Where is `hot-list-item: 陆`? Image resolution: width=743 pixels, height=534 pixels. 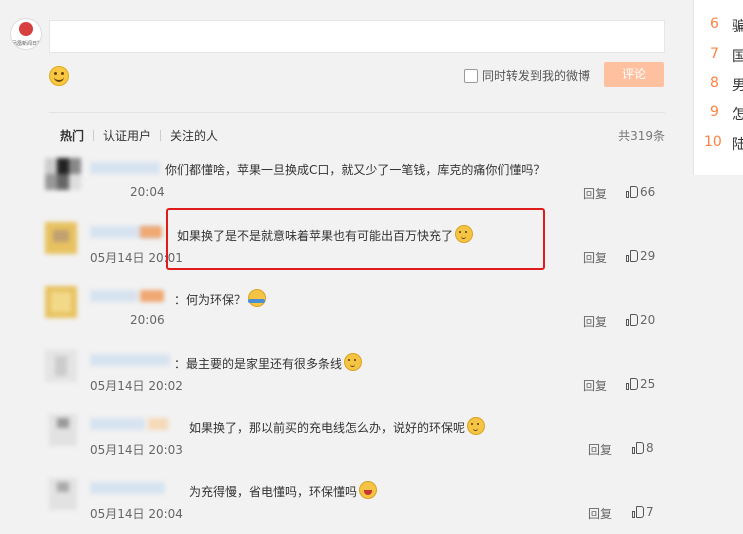 hot-list-item: 陆 is located at coordinates (737, 144).